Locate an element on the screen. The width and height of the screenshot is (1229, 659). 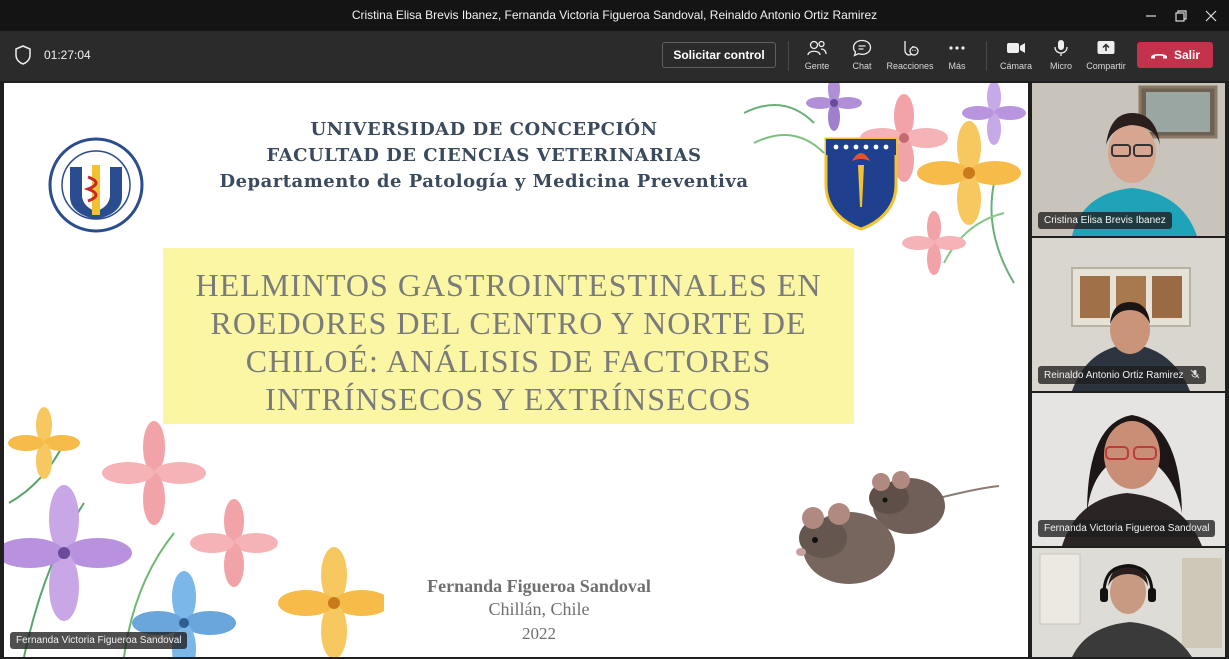
slide-university: UNIVERSIDAD DE CONCEPCIÓN is located at coordinates (484, 129).